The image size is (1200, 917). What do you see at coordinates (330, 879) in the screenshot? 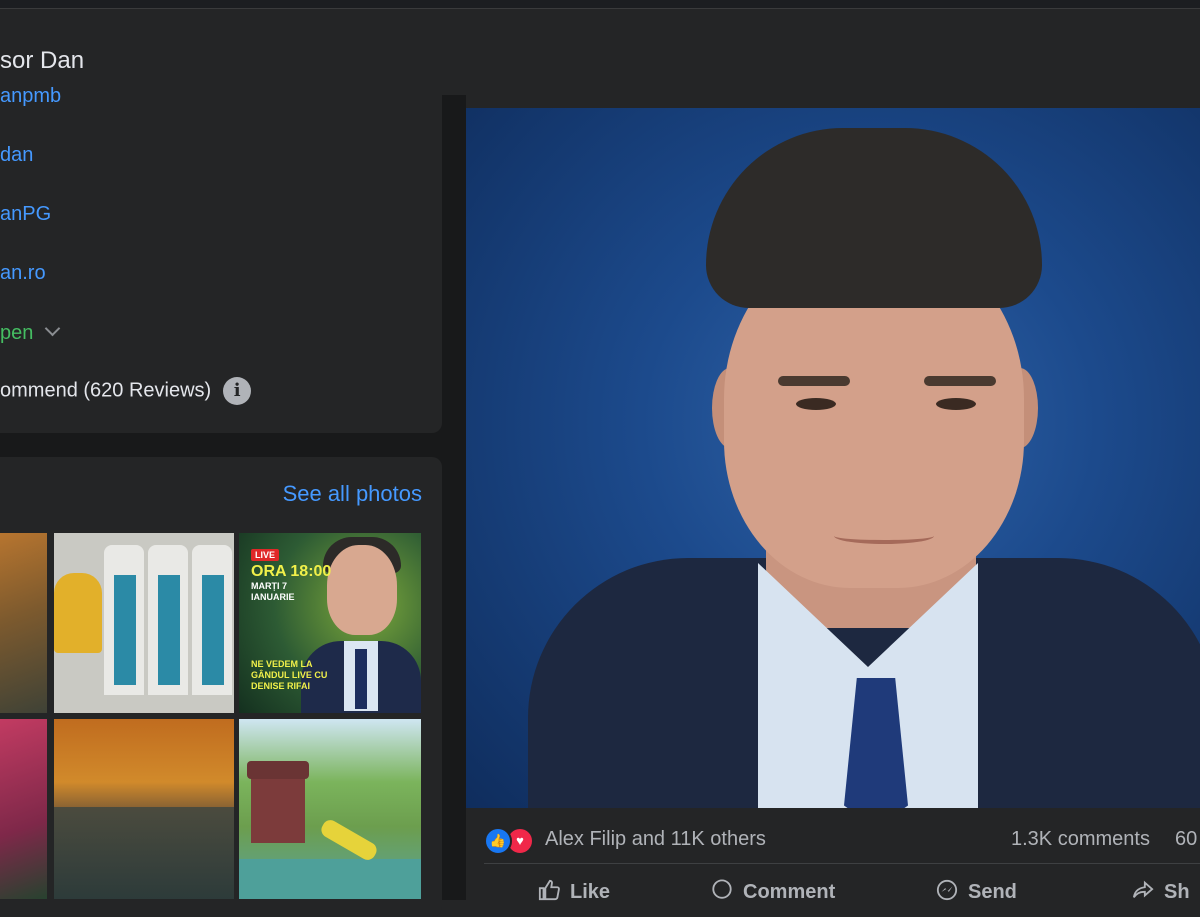
I see `playground-ground` at bounding box center [330, 879].